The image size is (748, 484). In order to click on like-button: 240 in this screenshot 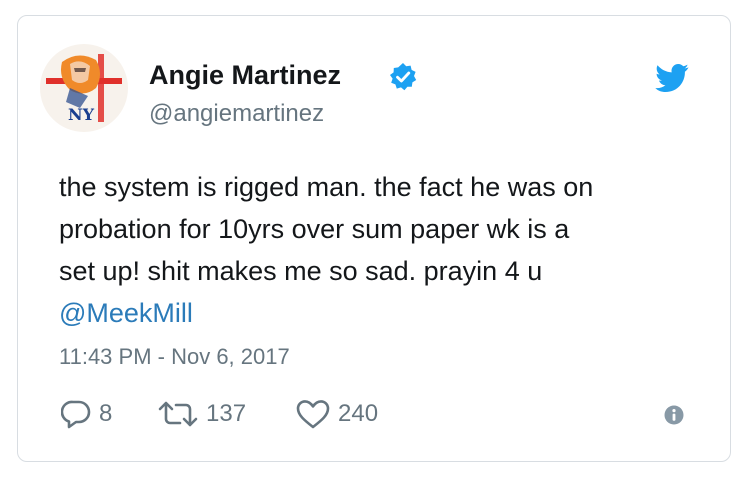, I will do `click(337, 414)`.